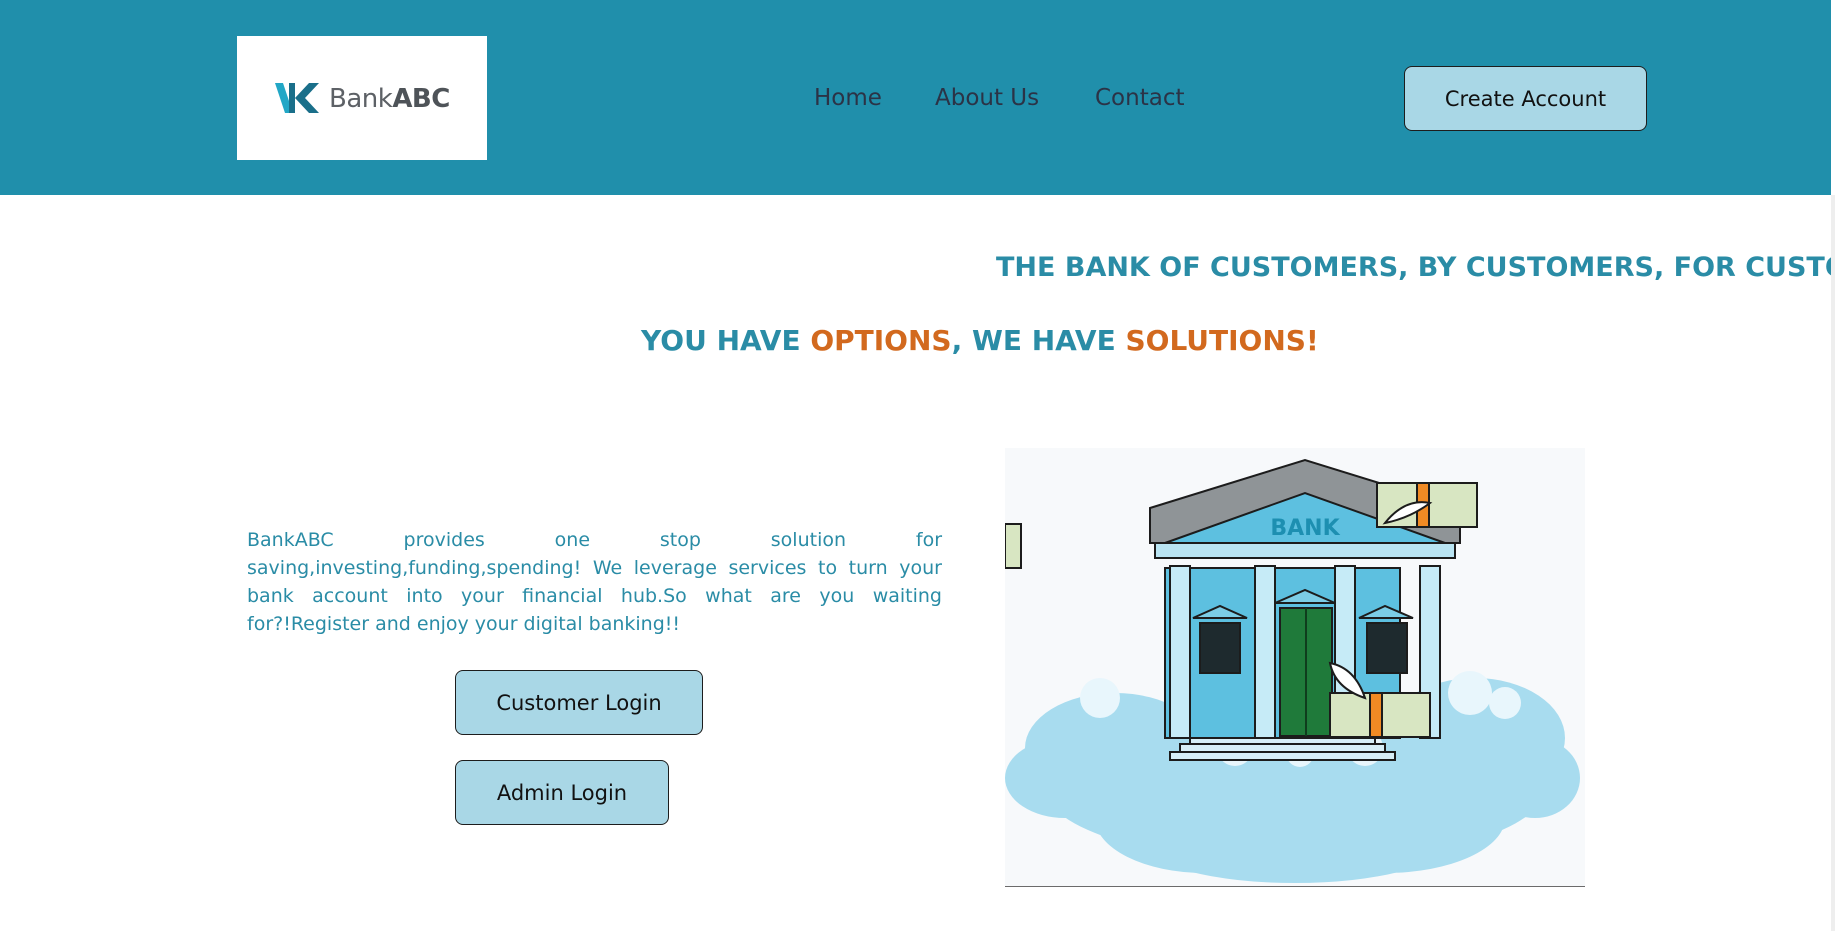 This screenshot has height=931, width=1835. Describe the element at coordinates (297, 98) in the screenshot. I see `bank-abc-logo-icon` at that location.